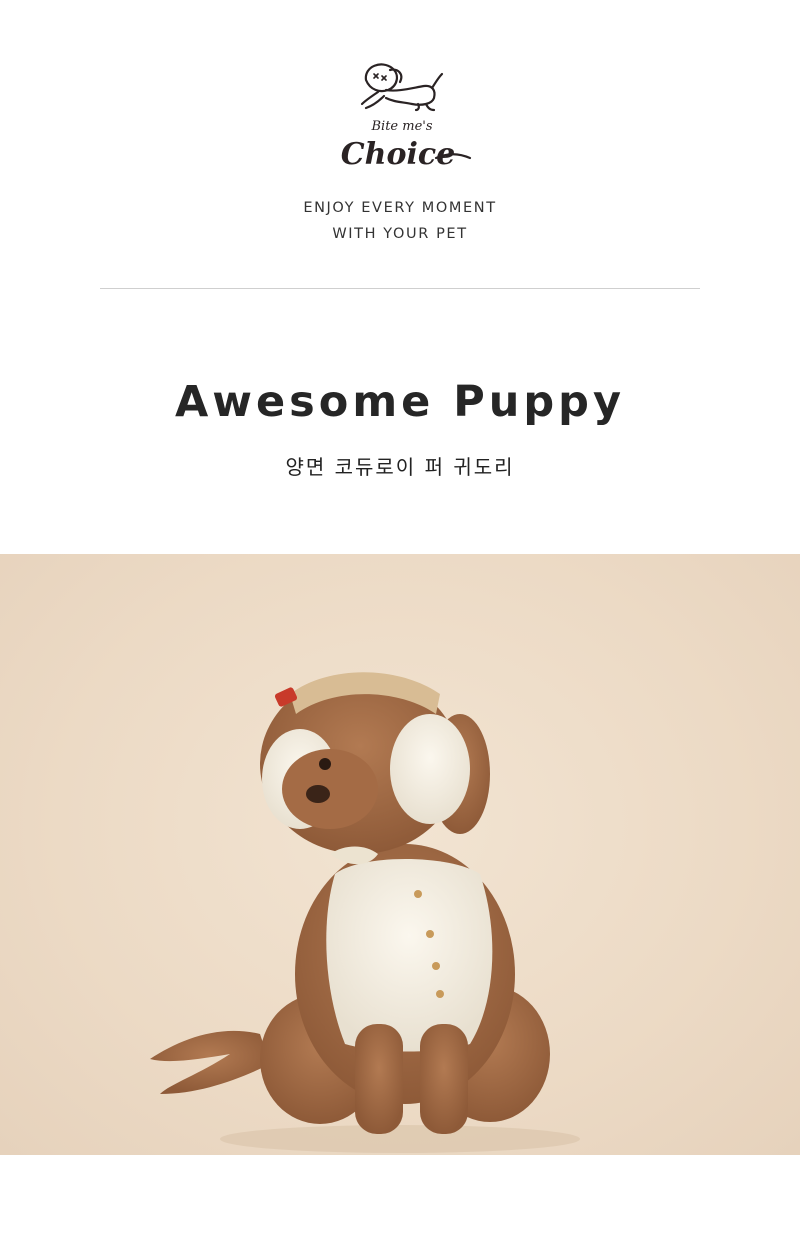  Describe the element at coordinates (401, 126) in the screenshot. I see `logo-small-text: Bite me's` at that location.